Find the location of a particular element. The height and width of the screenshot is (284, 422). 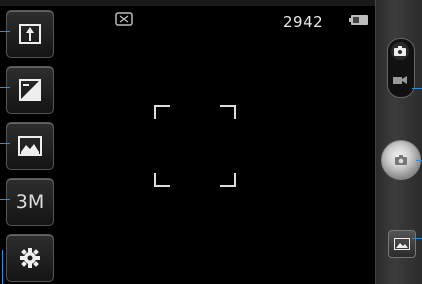

zoom-icon is located at coordinates (30, 34).